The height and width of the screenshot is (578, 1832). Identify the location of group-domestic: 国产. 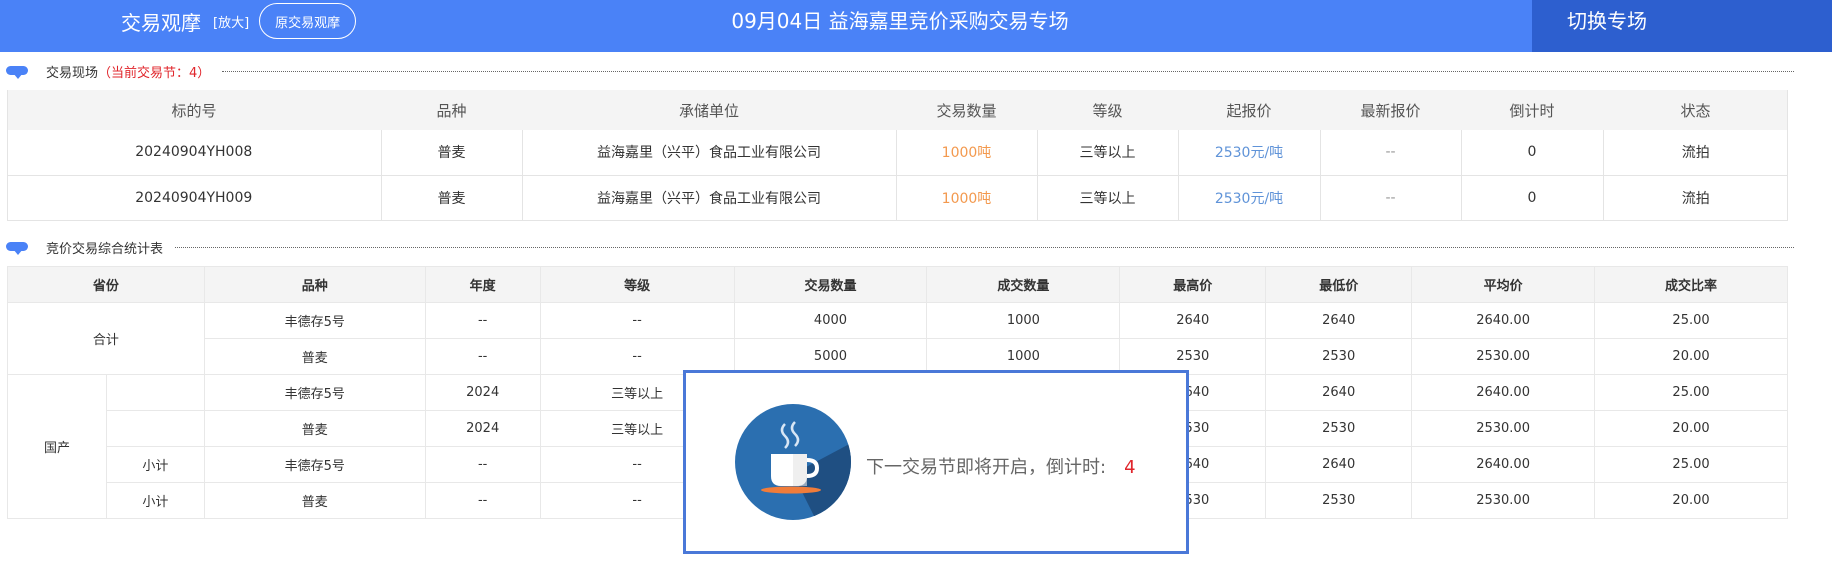
(57, 446).